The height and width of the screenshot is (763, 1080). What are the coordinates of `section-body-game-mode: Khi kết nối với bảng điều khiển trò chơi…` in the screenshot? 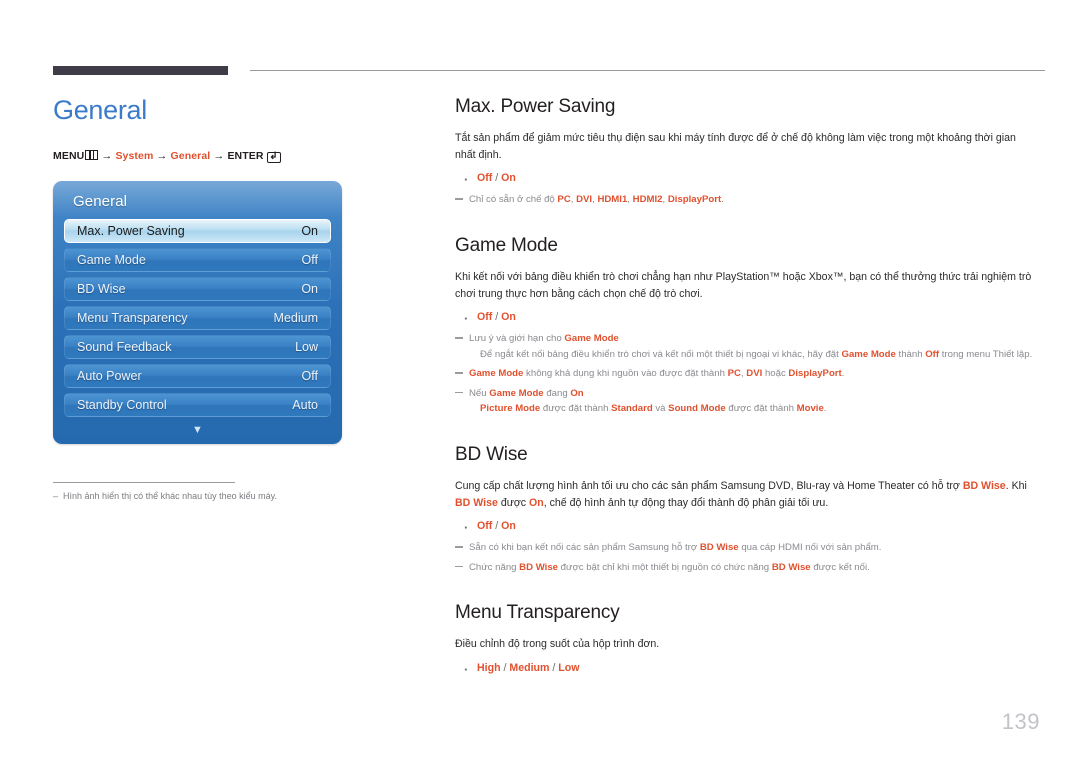 It's located at (743, 285).